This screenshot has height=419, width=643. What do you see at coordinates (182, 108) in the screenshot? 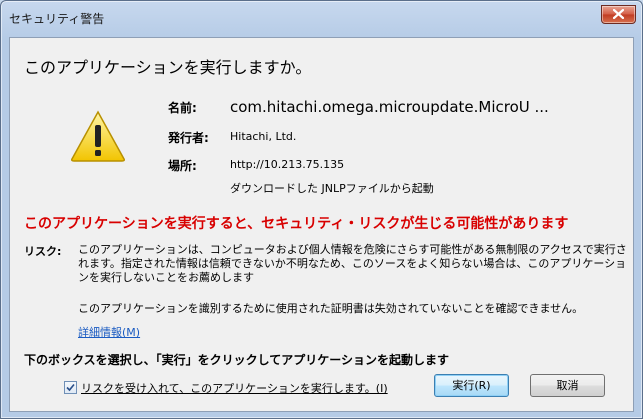
I see `name-label: 名前:` at bounding box center [182, 108].